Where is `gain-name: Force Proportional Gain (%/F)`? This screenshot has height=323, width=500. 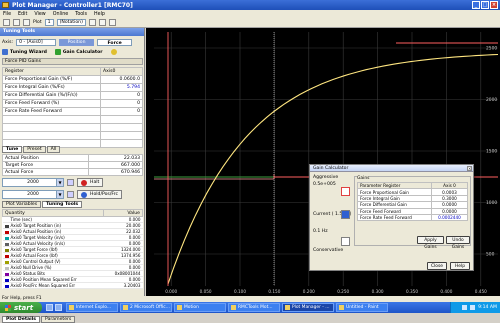 gain-name: Force Proportional Gain (%/F) is located at coordinates (51, 79).